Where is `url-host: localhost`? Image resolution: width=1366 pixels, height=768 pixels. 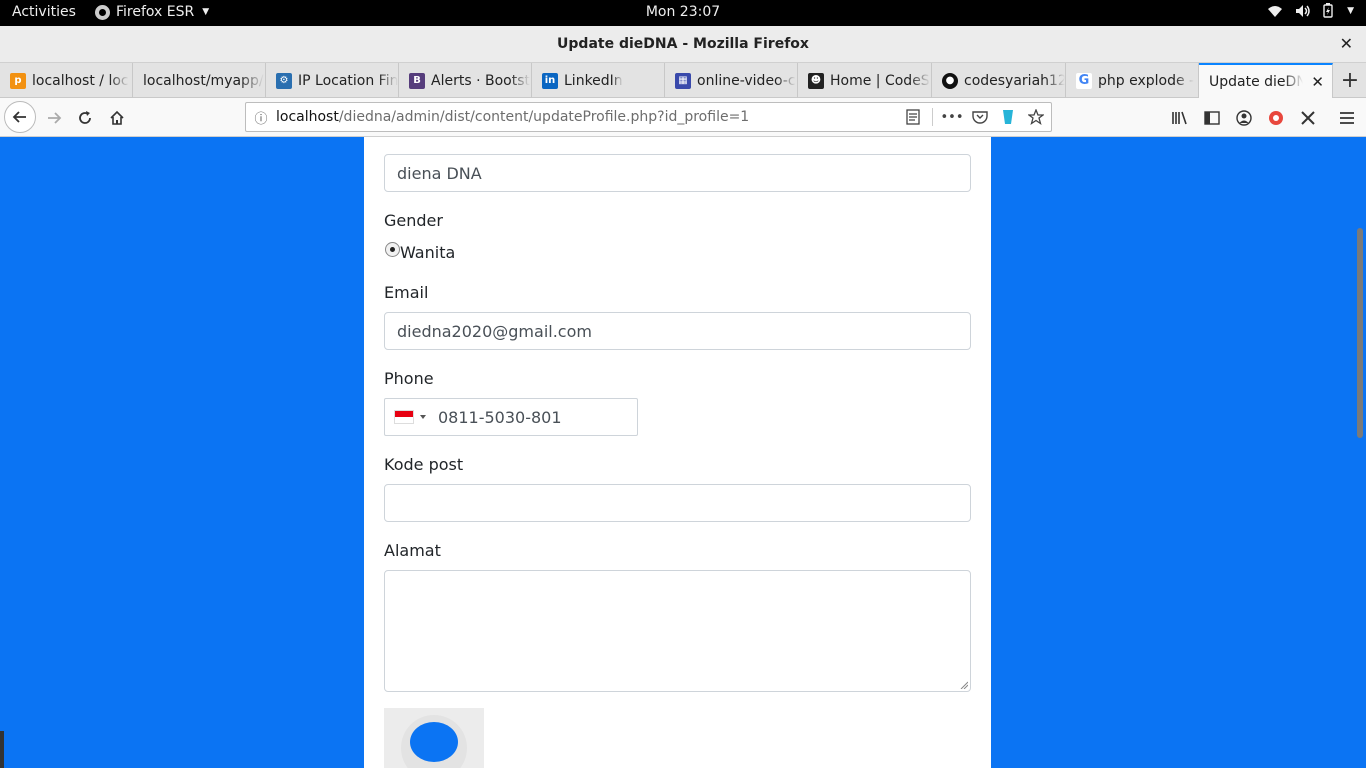
url-host: localhost is located at coordinates (307, 117).